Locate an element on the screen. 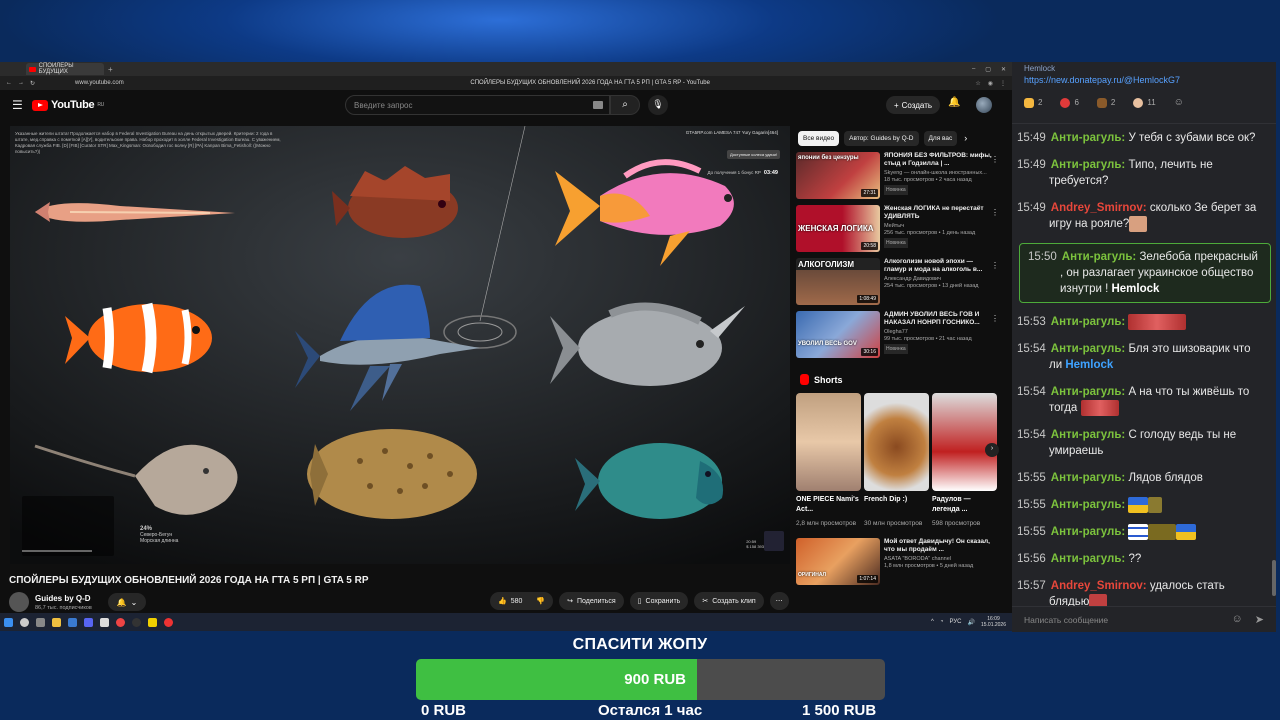 This screenshot has width=1280, height=720. notifications-bell-icon: 🔔 is located at coordinates (954, 102).